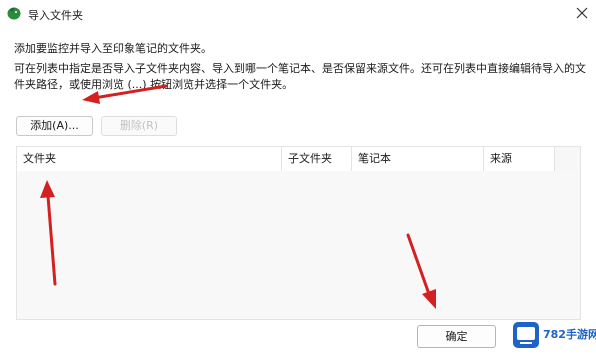 The image size is (596, 357). Describe the element at coordinates (456, 336) in the screenshot. I see `ok-button: 确定` at that location.